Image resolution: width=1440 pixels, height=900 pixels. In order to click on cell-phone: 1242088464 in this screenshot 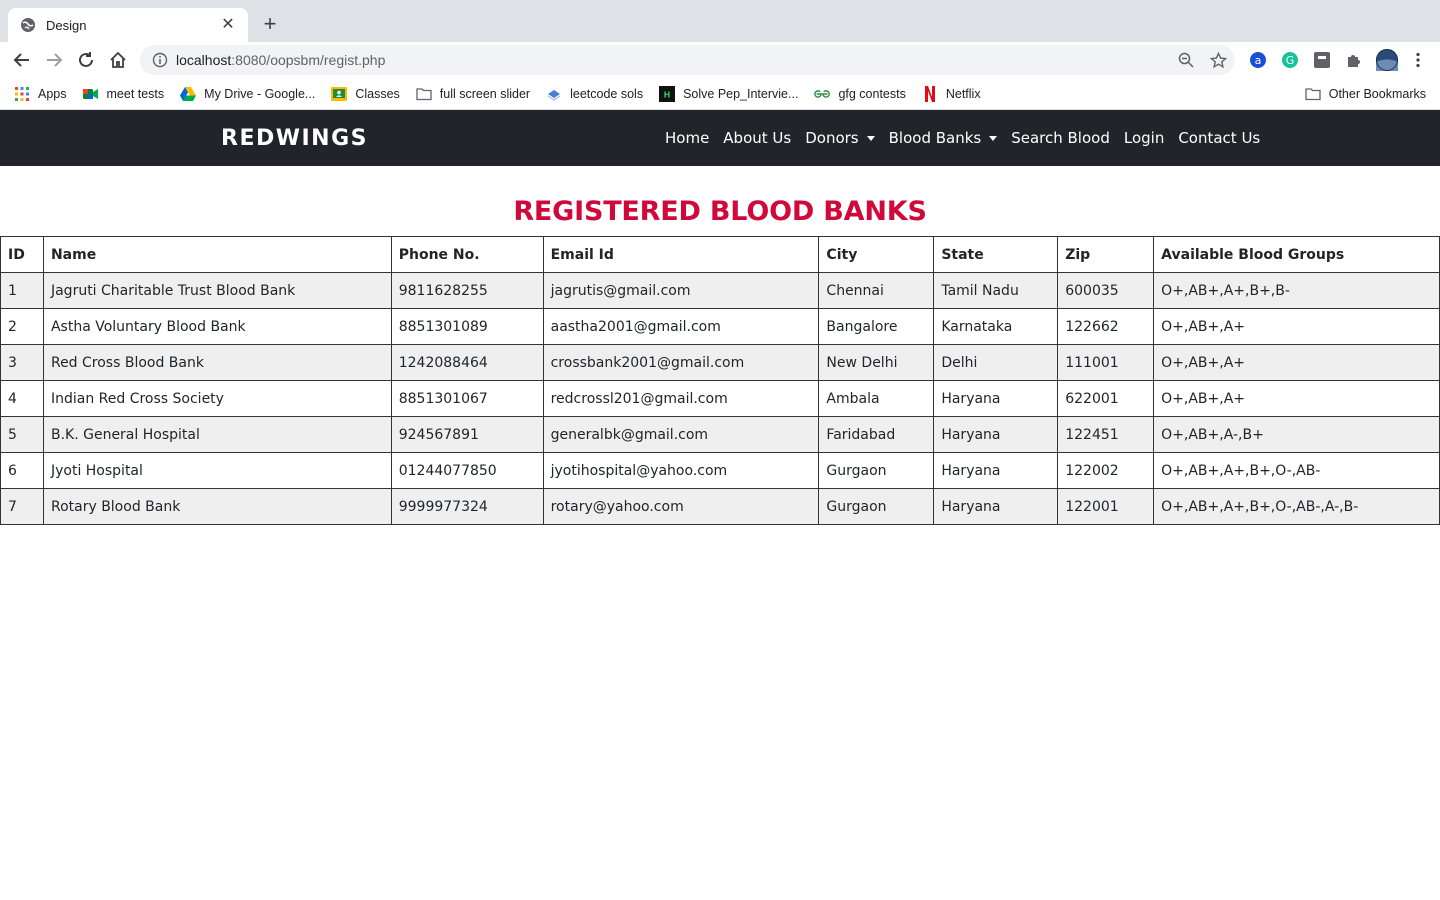, I will do `click(467, 362)`.